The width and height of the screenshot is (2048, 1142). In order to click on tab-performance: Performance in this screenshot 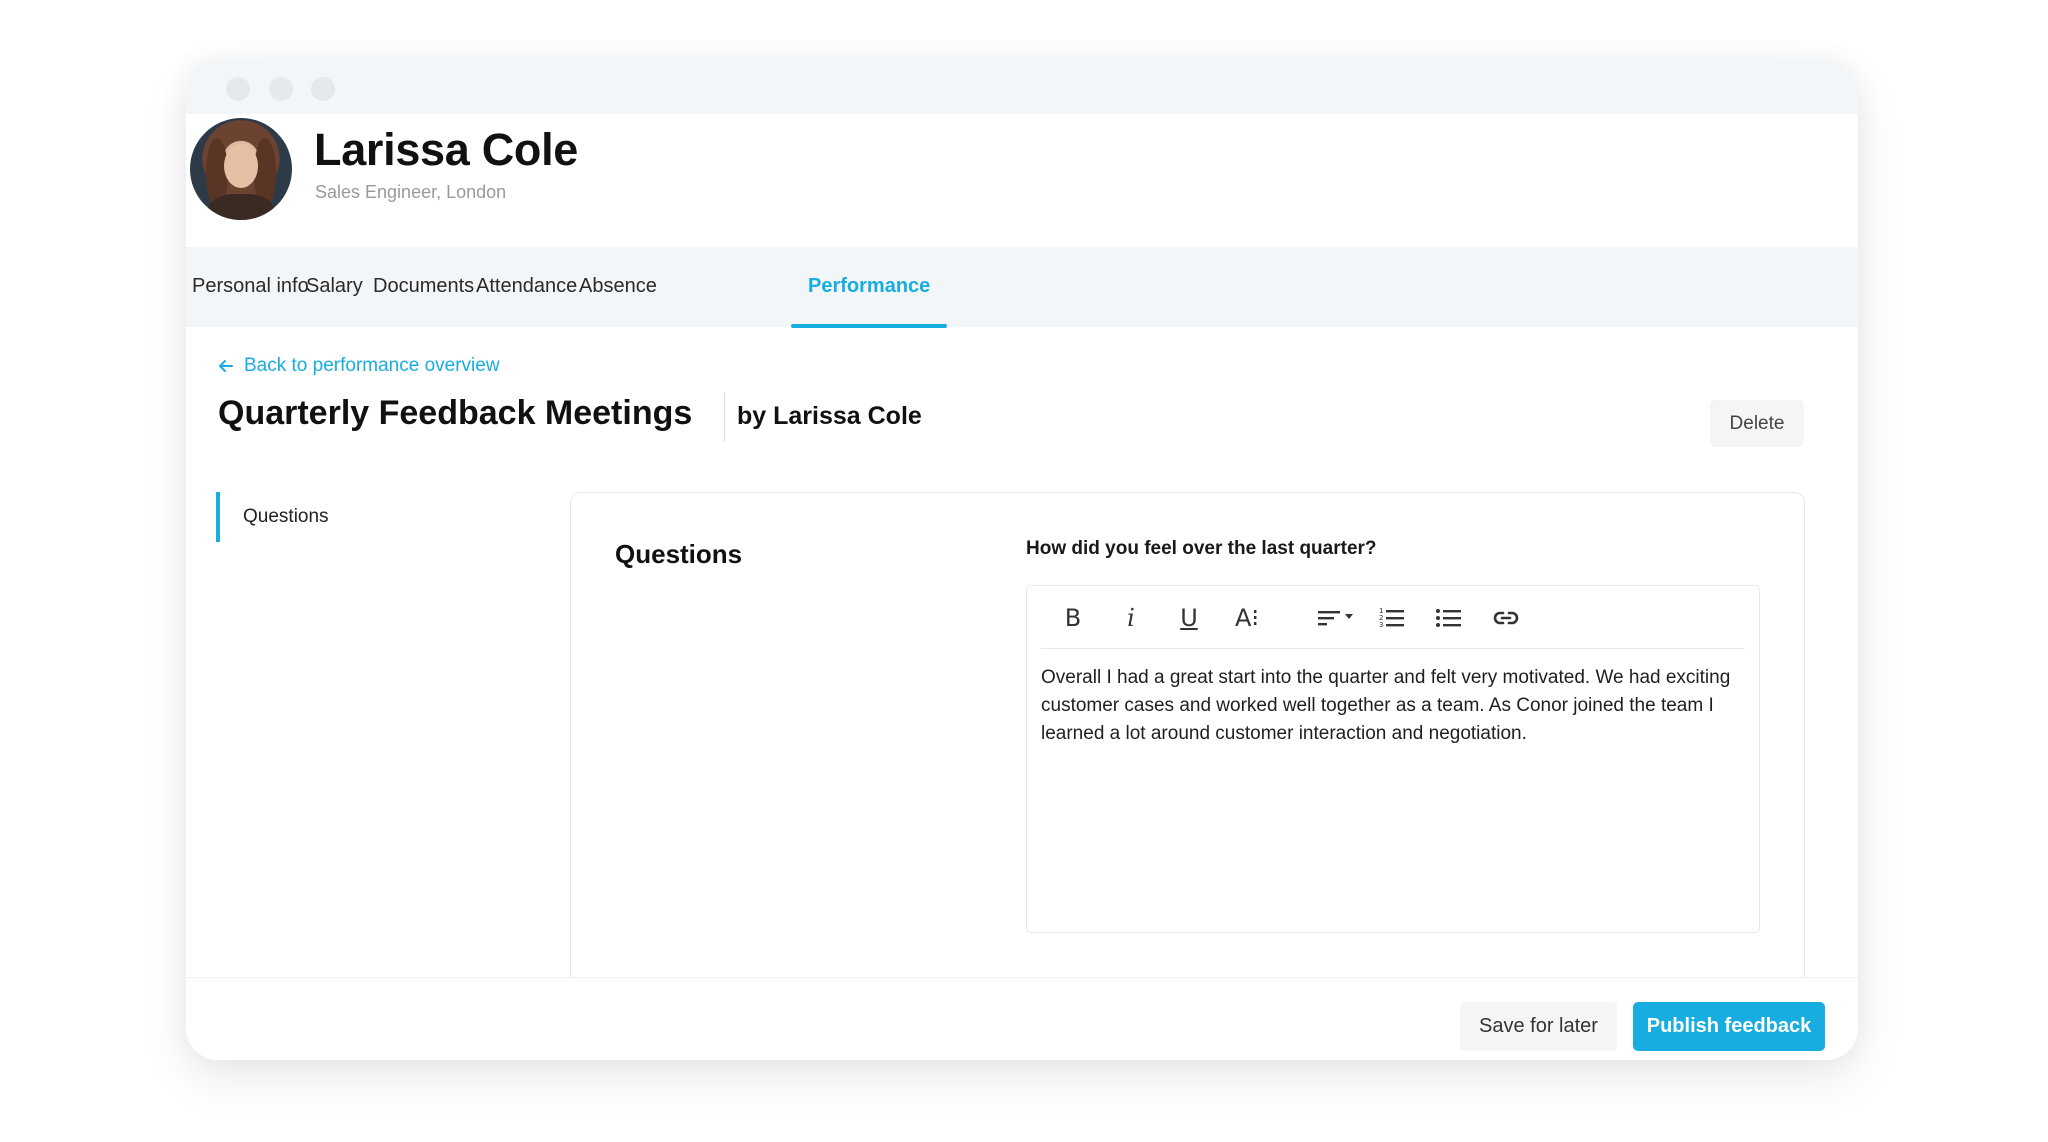, I will do `click(869, 286)`.